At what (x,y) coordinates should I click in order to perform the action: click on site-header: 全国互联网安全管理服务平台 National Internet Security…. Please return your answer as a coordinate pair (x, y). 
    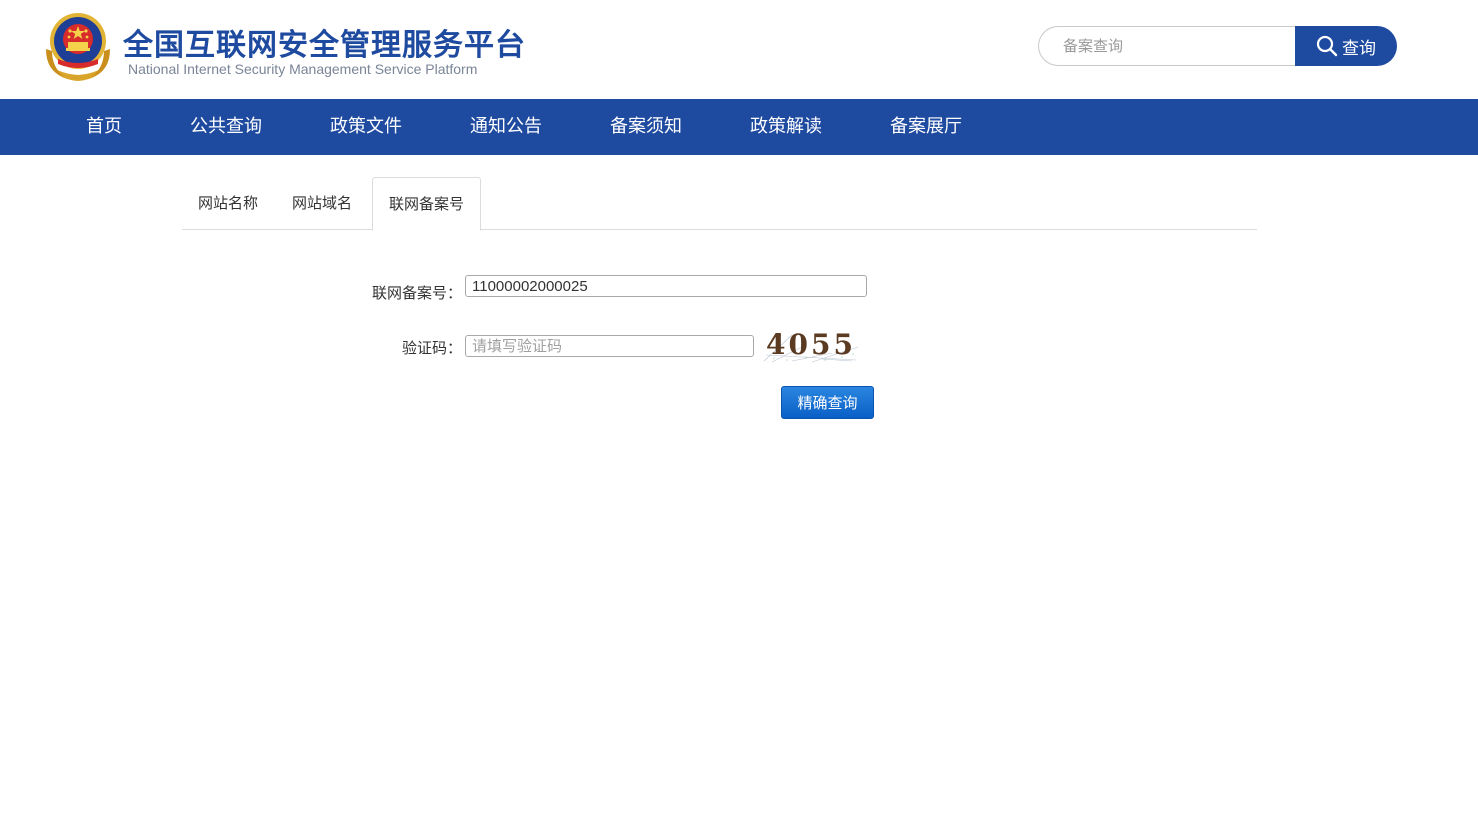
    Looking at the image, I should click on (739, 49).